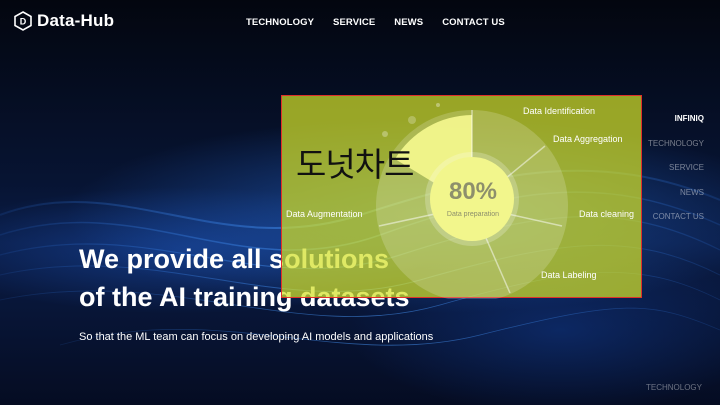 This screenshot has height=405, width=720. What do you see at coordinates (569, 275) in the screenshot?
I see `segment-label-data-labeling: Data Labeling` at bounding box center [569, 275].